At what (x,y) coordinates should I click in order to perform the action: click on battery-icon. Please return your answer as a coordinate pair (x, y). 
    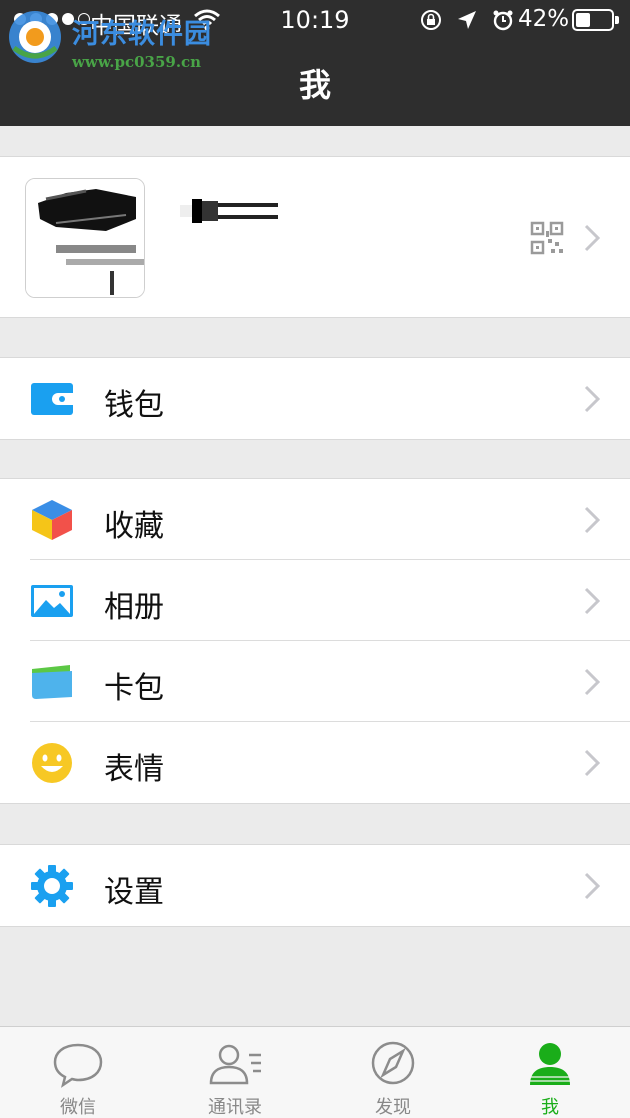
    Looking at the image, I should click on (595, 20).